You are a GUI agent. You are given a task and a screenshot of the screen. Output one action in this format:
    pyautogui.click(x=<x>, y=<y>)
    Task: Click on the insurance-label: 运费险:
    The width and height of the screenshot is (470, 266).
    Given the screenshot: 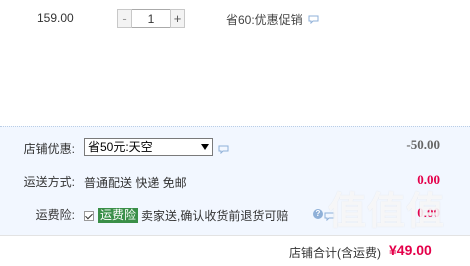 What is the action you would take?
    pyautogui.click(x=55, y=215)
    